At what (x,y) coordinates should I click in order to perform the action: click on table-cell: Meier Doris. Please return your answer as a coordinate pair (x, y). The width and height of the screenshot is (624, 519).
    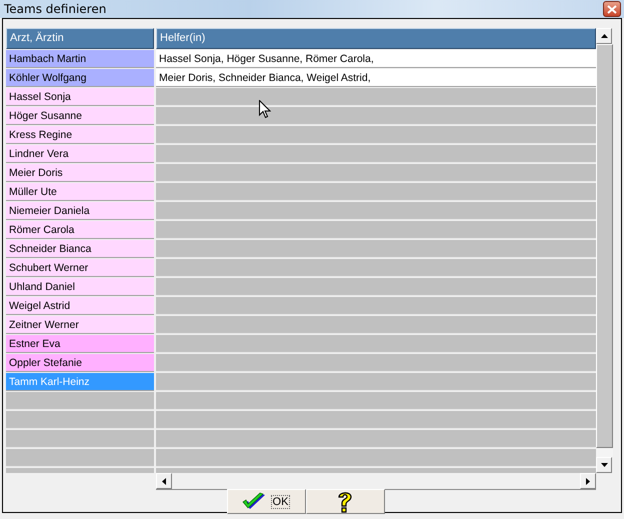
    Looking at the image, I should click on (80, 173).